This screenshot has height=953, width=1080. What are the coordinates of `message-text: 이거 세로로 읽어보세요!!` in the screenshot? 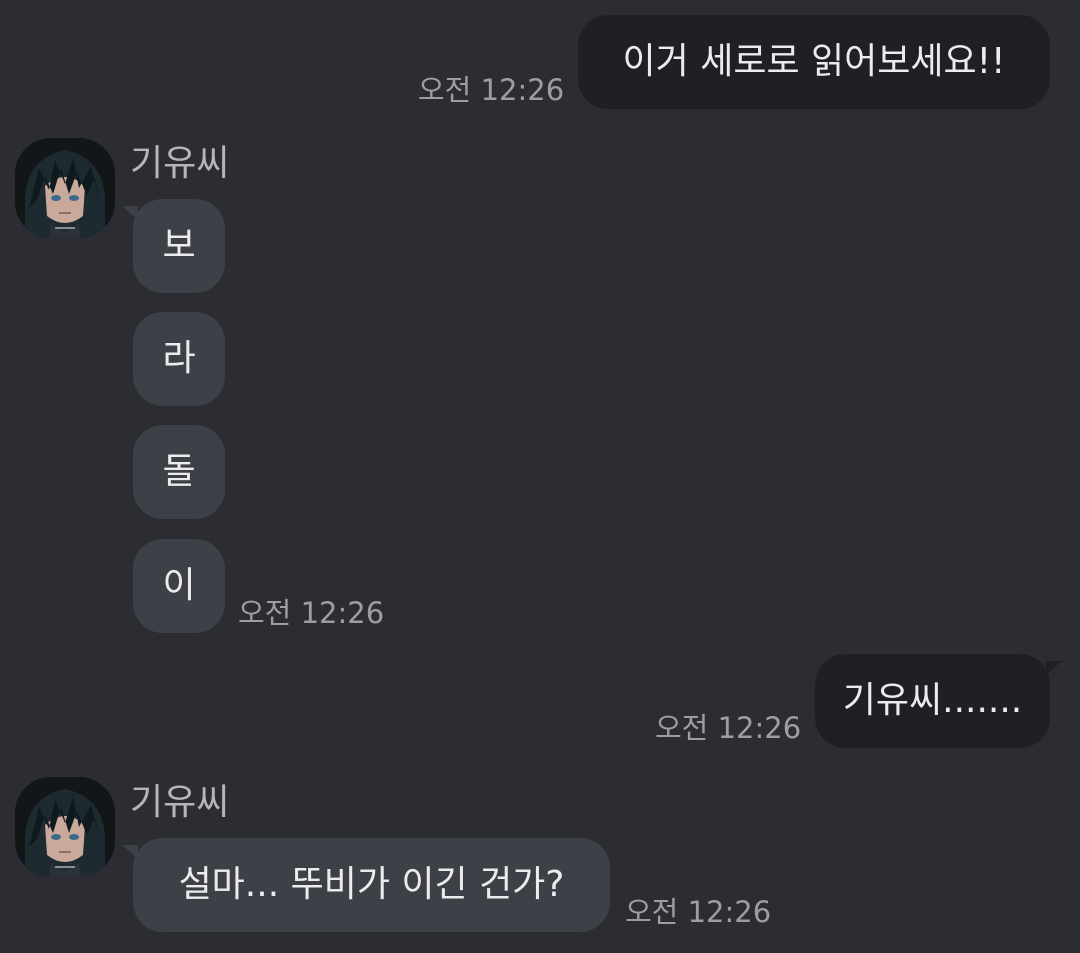 It's located at (814, 61).